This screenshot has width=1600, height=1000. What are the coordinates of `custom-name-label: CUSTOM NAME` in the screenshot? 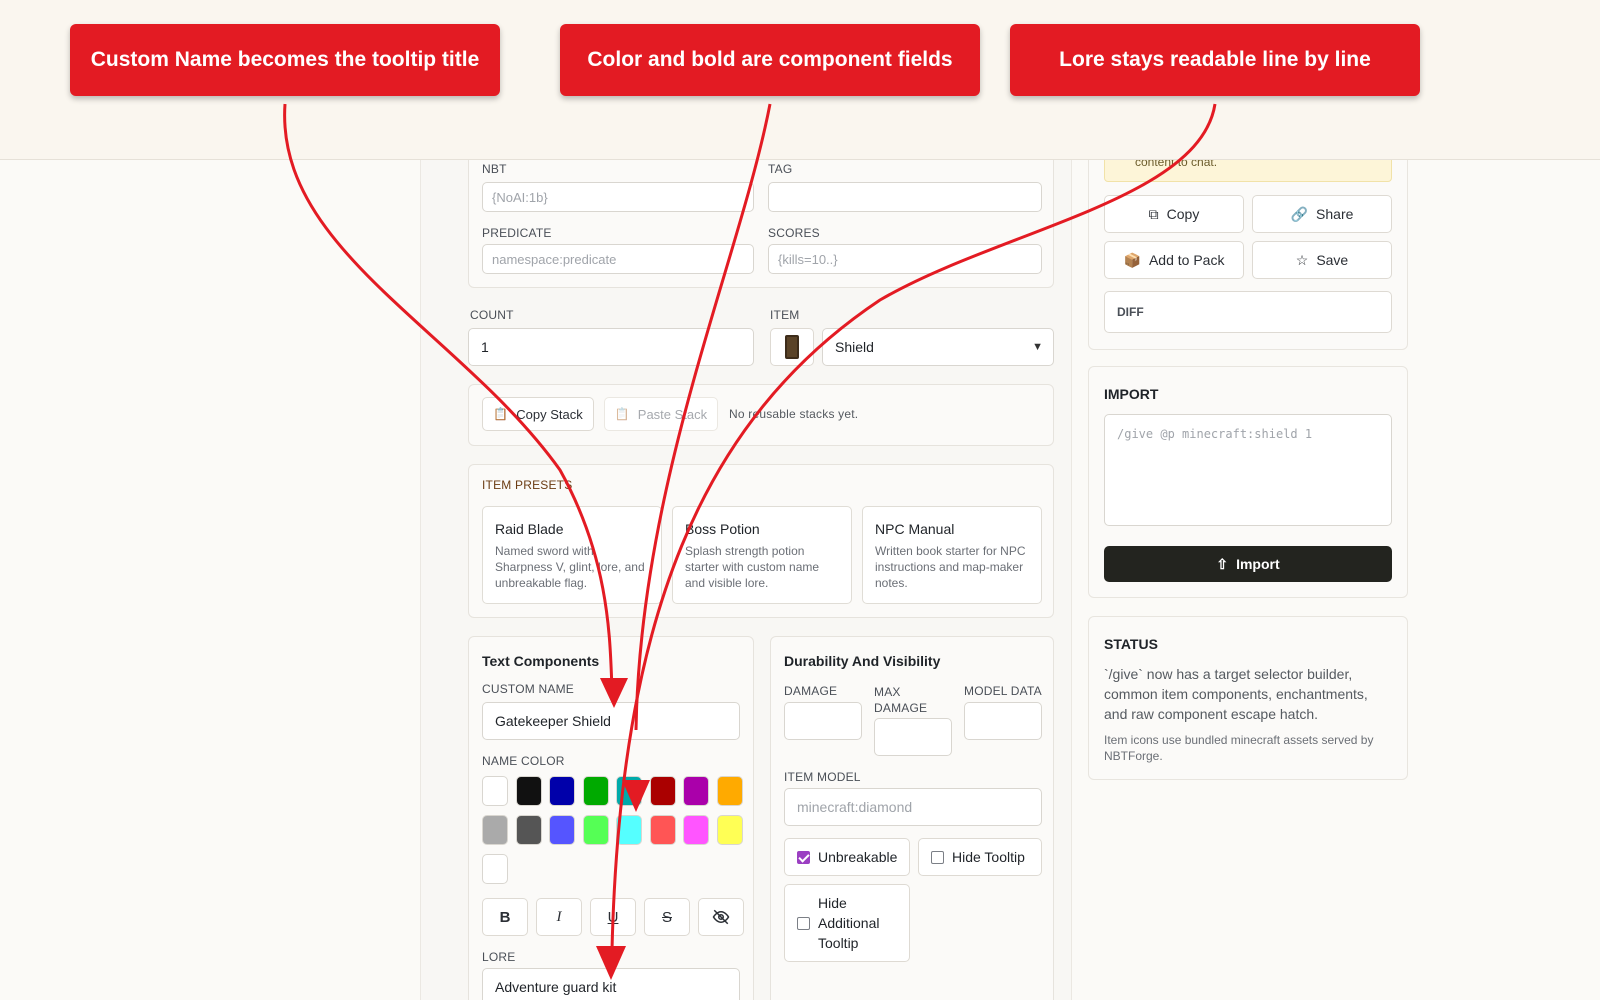 It's located at (528, 689).